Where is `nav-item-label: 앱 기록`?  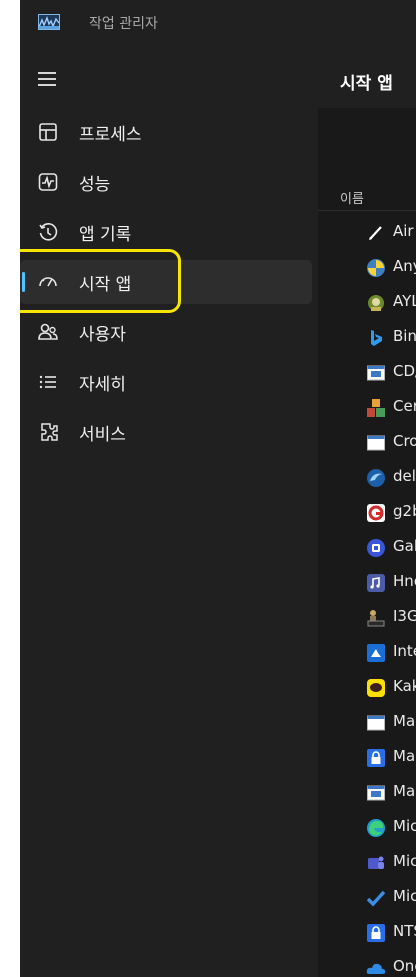
nav-item-label: 앱 기록 is located at coordinates (105, 235).